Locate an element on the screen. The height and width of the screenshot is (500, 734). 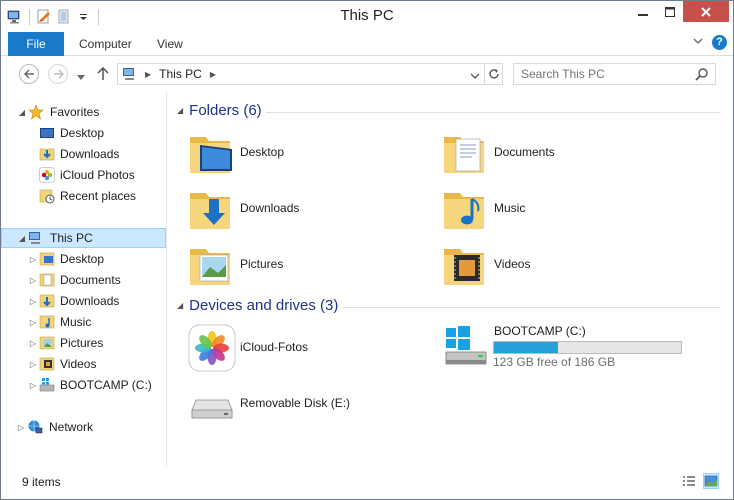
back-button is located at coordinates (29, 74).